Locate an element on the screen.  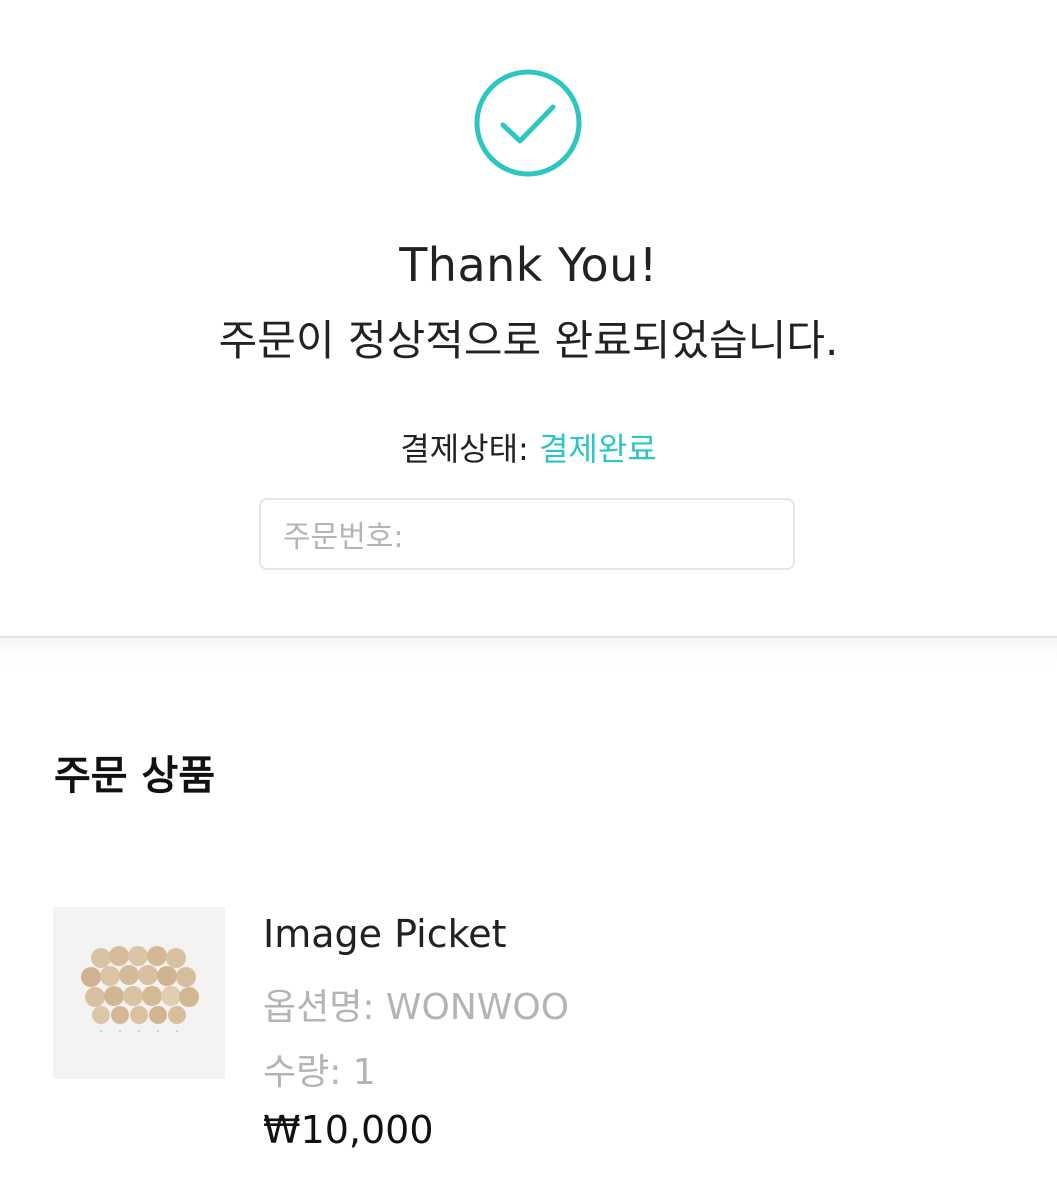
order-complete-message: 주문이 정상적으로 완료되었습니다. is located at coordinates (528, 340).